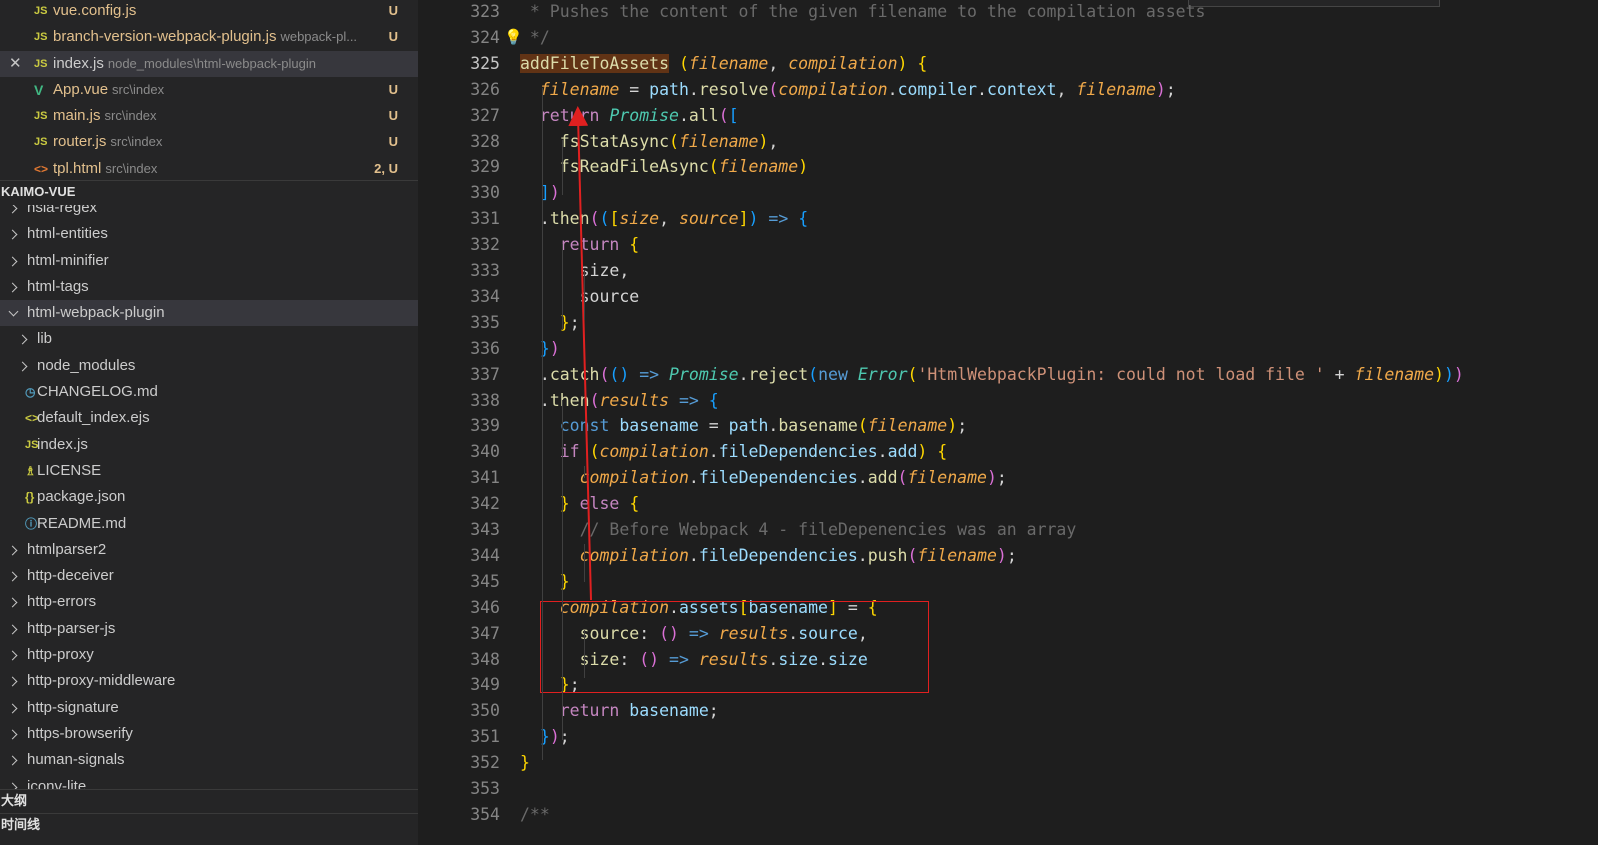  I want to click on open-editor-item: JS main.js src\index U, so click(209, 116).